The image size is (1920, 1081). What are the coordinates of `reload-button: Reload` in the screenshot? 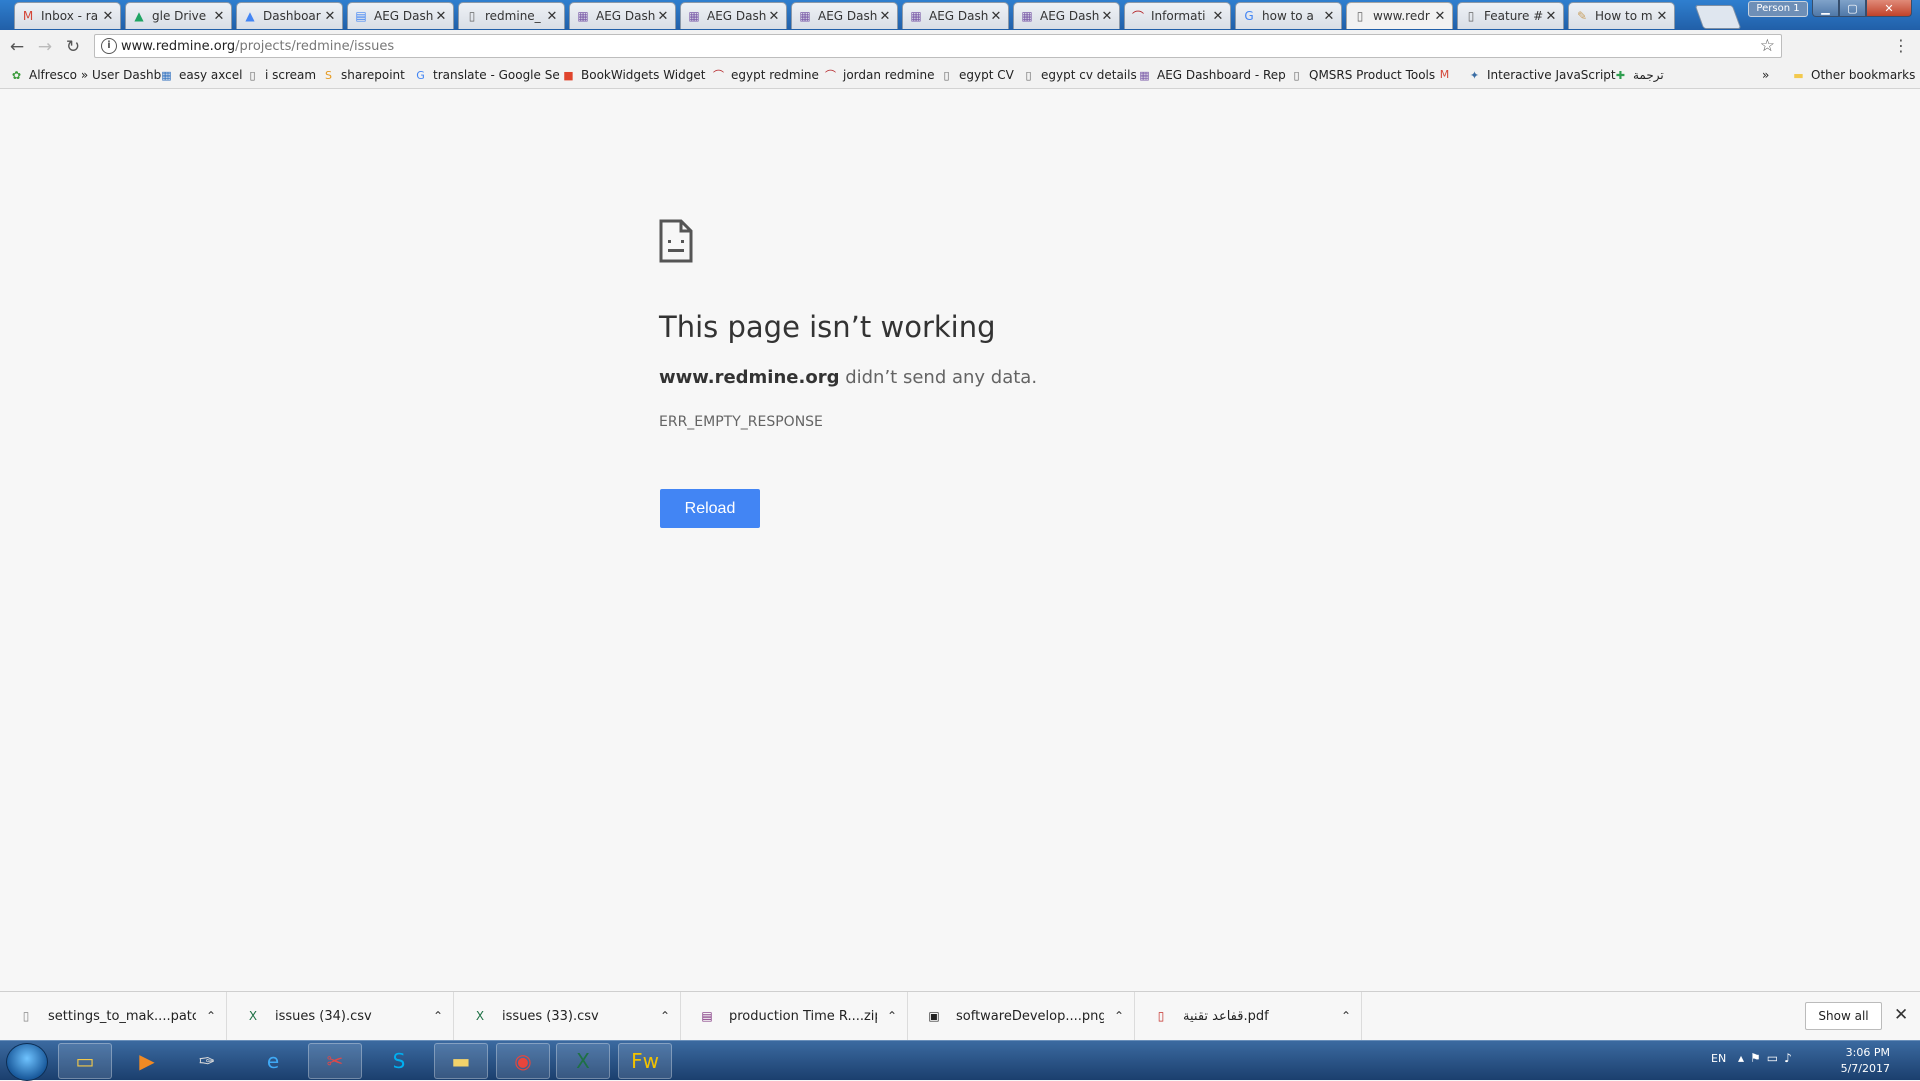 It's located at (710, 508).